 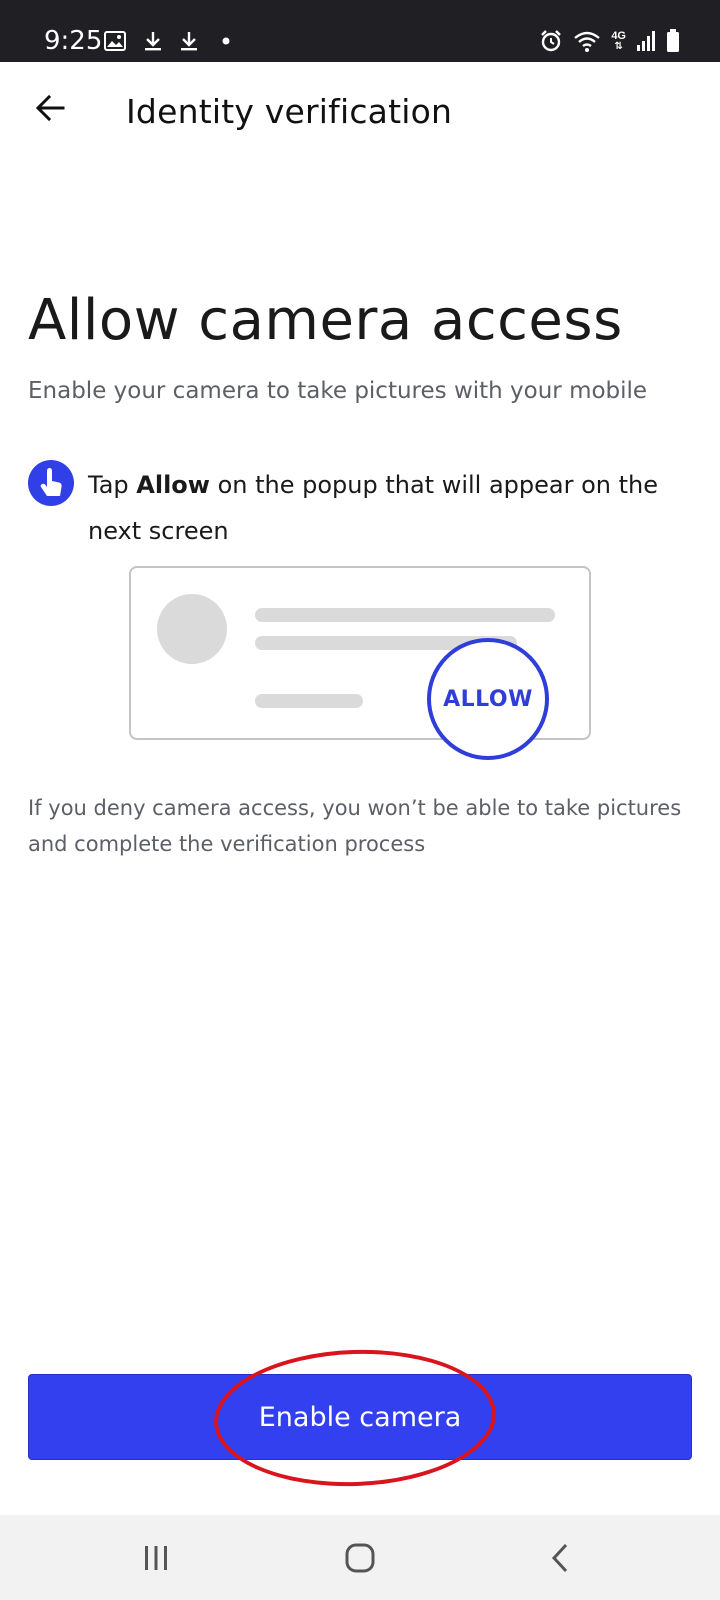 I want to click on signal-icon, so click(x=646, y=41).